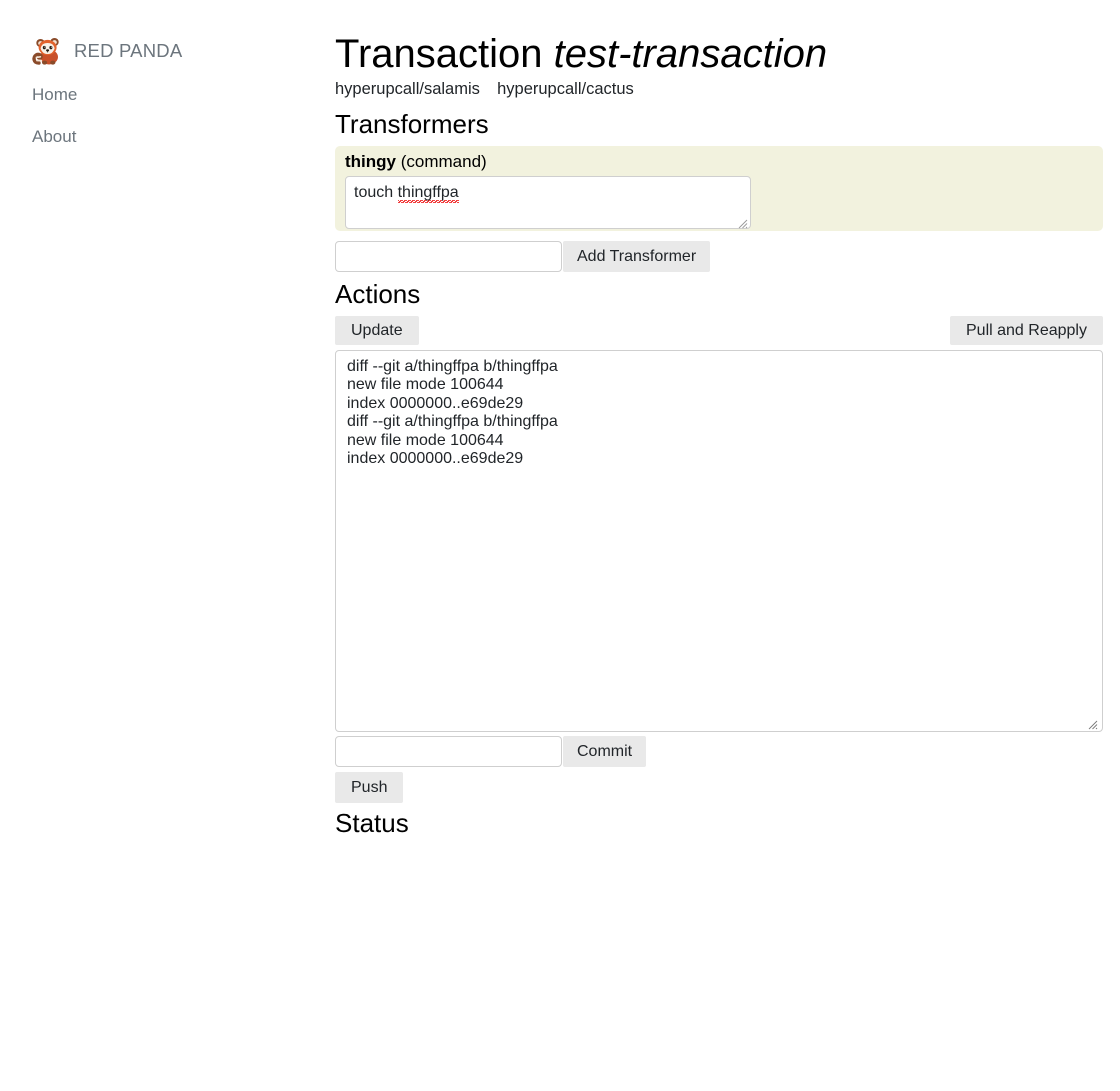 This screenshot has height=1091, width=1120. What do you see at coordinates (448, 256) in the screenshot?
I see `add-transformer-input` at bounding box center [448, 256].